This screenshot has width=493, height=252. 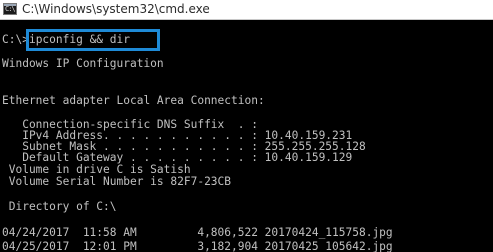 What do you see at coordinates (133, 100) in the screenshot?
I see `output-line: Ethernet adapter Local Area Connection:` at bounding box center [133, 100].